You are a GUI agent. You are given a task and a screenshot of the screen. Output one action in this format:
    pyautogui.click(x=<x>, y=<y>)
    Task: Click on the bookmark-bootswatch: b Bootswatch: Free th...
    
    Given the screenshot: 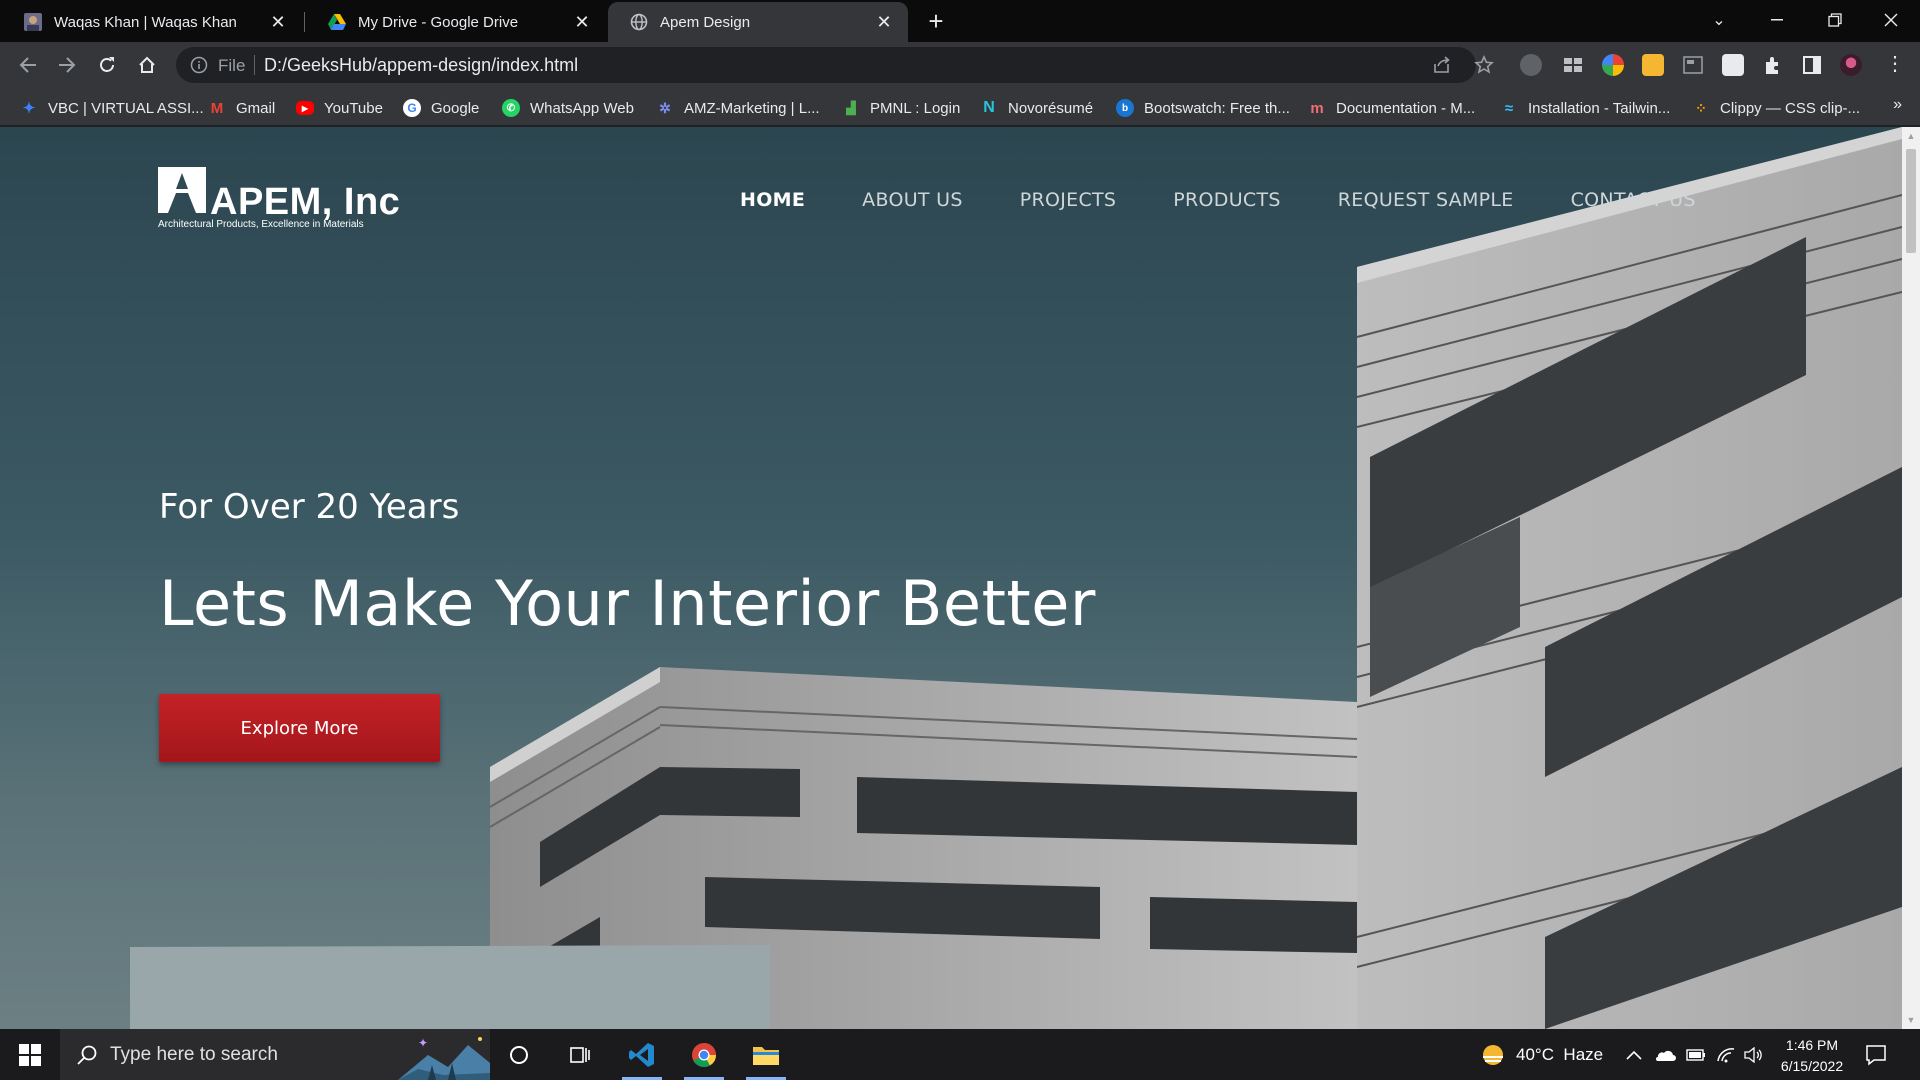 What is the action you would take?
    pyautogui.click(x=1203, y=108)
    